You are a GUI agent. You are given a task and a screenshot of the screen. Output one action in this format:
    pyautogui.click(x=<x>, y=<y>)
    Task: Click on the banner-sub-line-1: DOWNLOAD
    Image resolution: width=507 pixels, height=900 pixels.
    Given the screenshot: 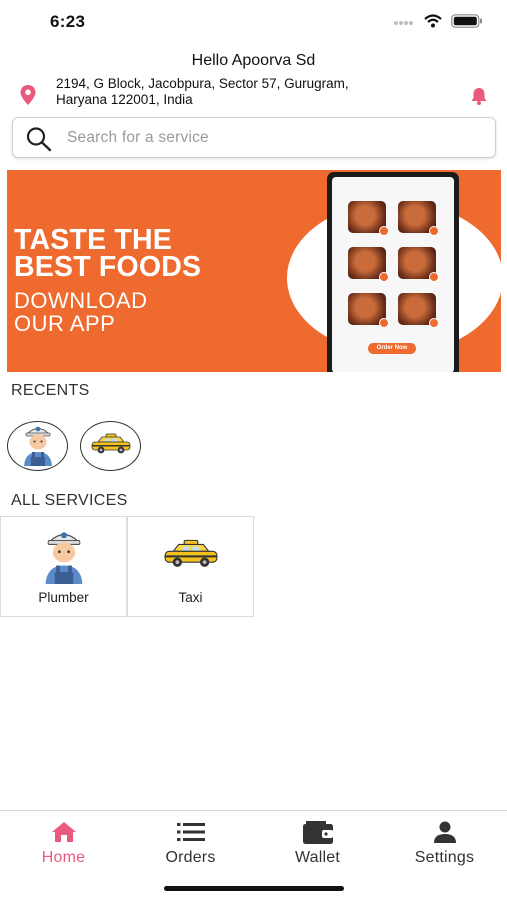 What is the action you would take?
    pyautogui.click(x=81, y=300)
    